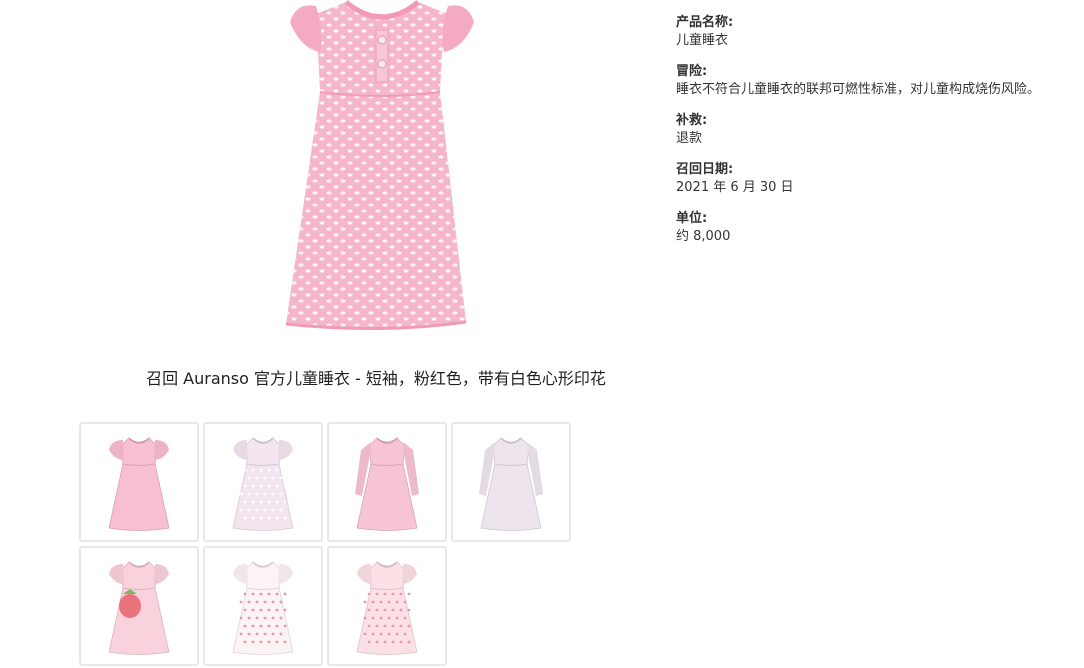 The height and width of the screenshot is (668, 1084). What do you see at coordinates (705, 169) in the screenshot?
I see `field-label: 召回日期:` at bounding box center [705, 169].